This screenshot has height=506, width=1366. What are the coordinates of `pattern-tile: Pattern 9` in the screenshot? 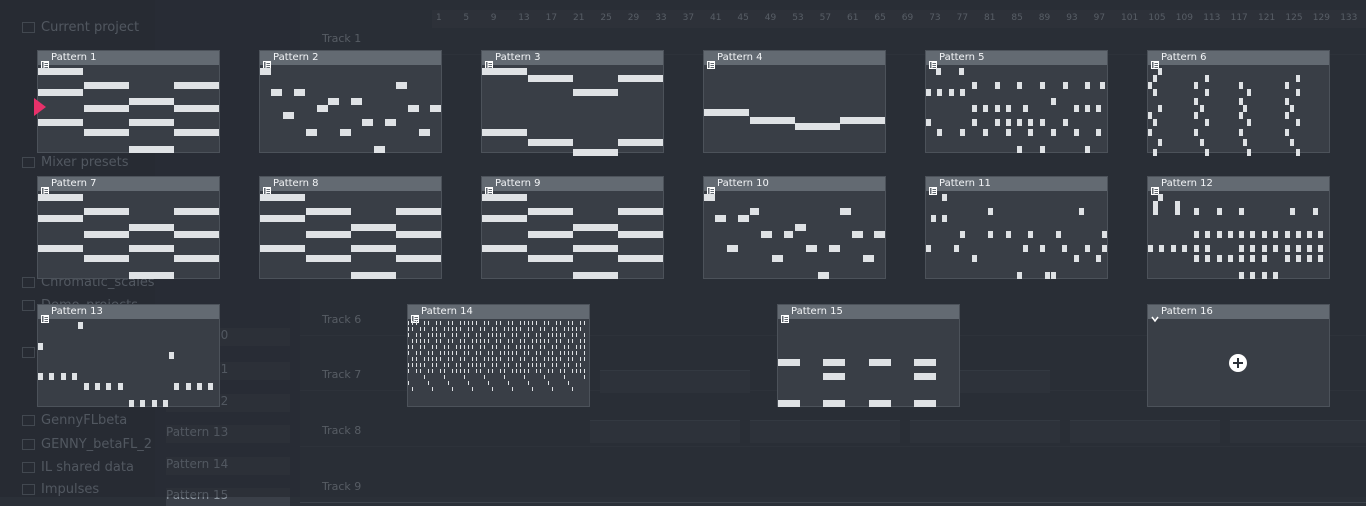 It's located at (572, 227).